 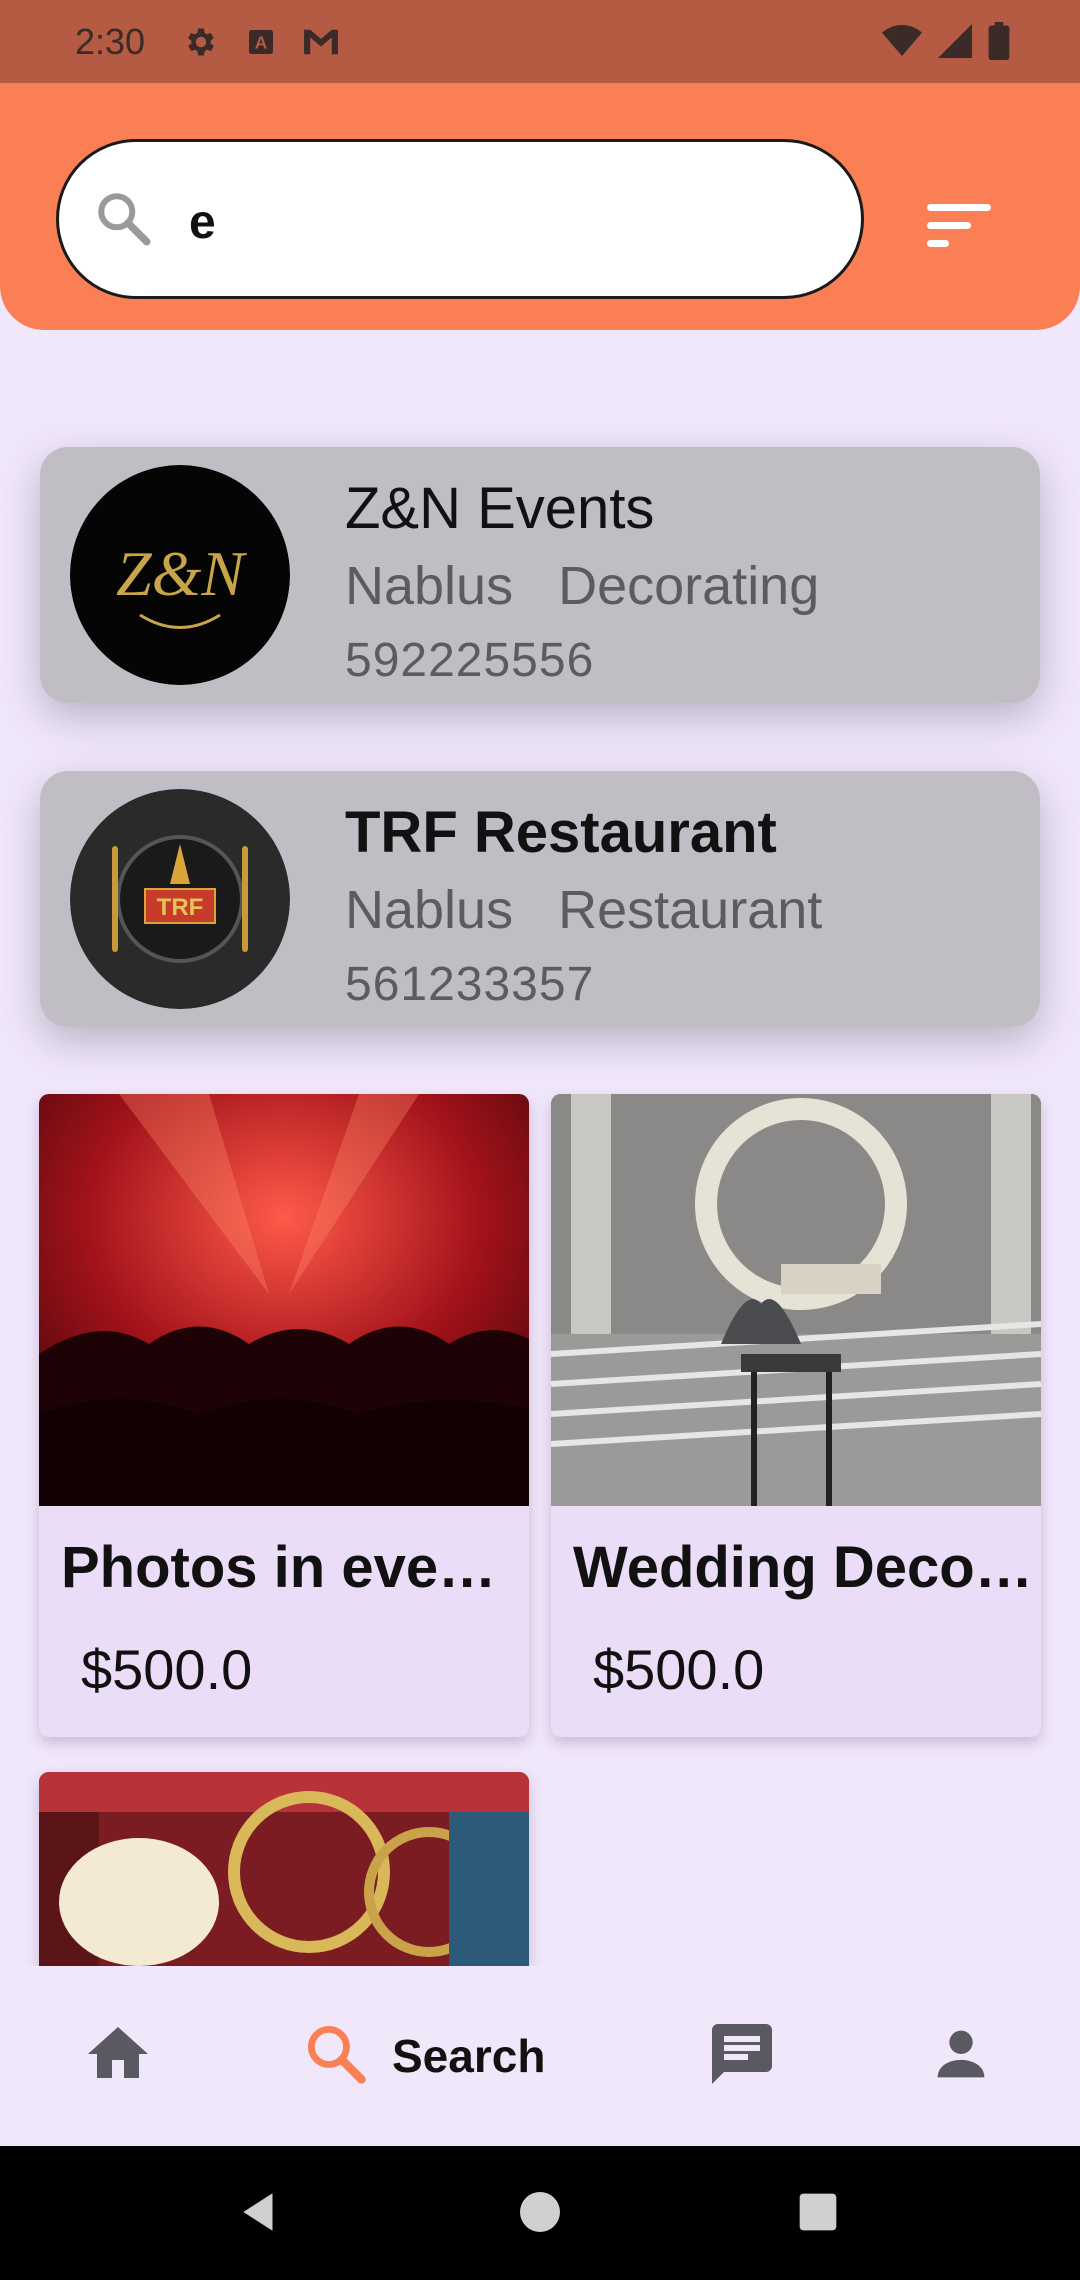 I want to click on status-time: 2:30, so click(x=110, y=41).